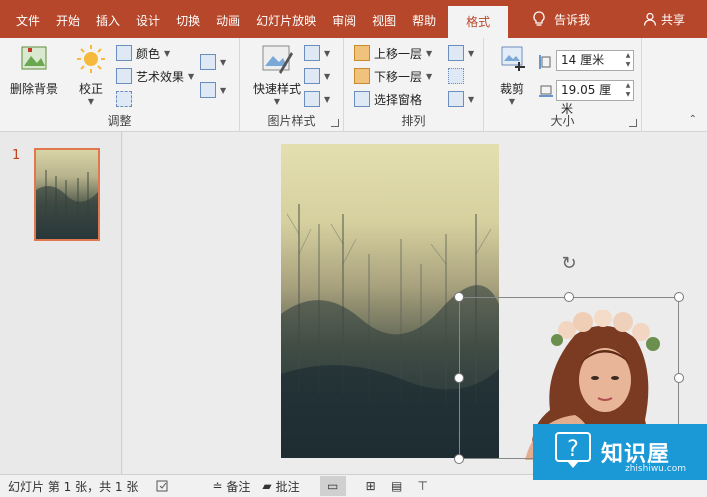  I want to click on crop-button: 裁剪 ▼, so click(512, 75).